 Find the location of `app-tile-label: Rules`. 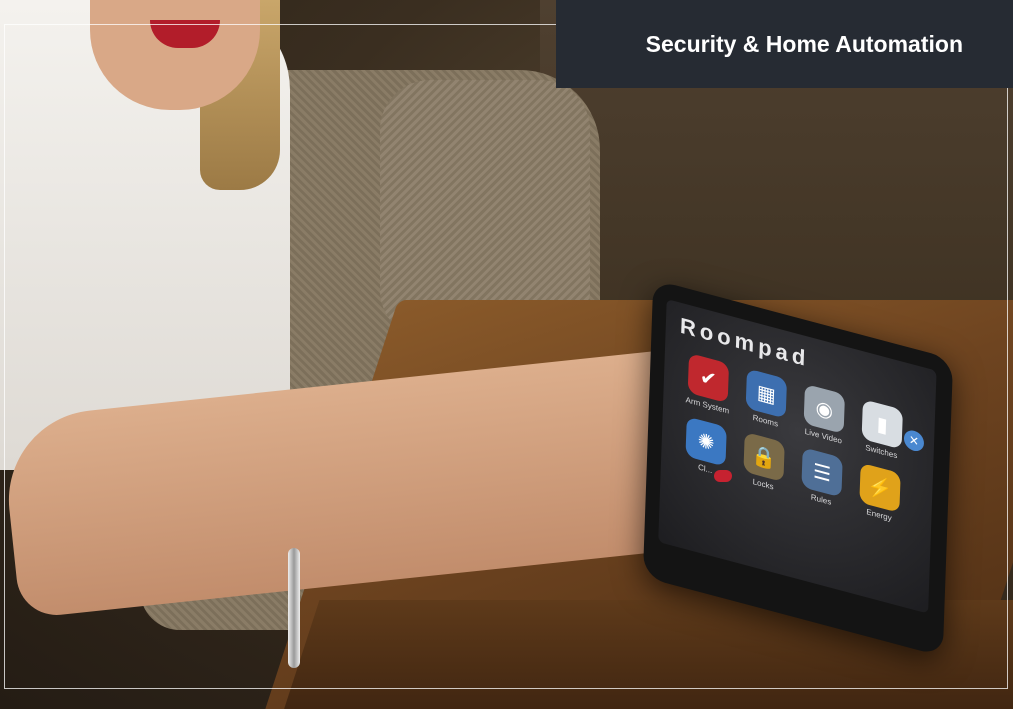

app-tile-label: Rules is located at coordinates (821, 499).